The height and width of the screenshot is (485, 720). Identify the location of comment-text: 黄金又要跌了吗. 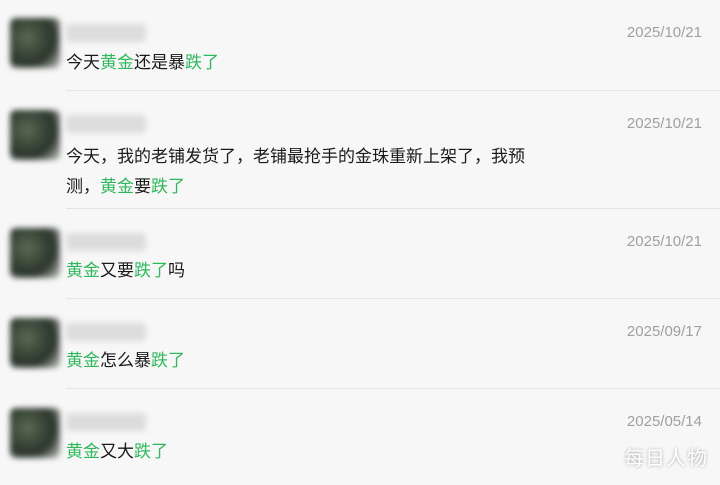
(316, 271).